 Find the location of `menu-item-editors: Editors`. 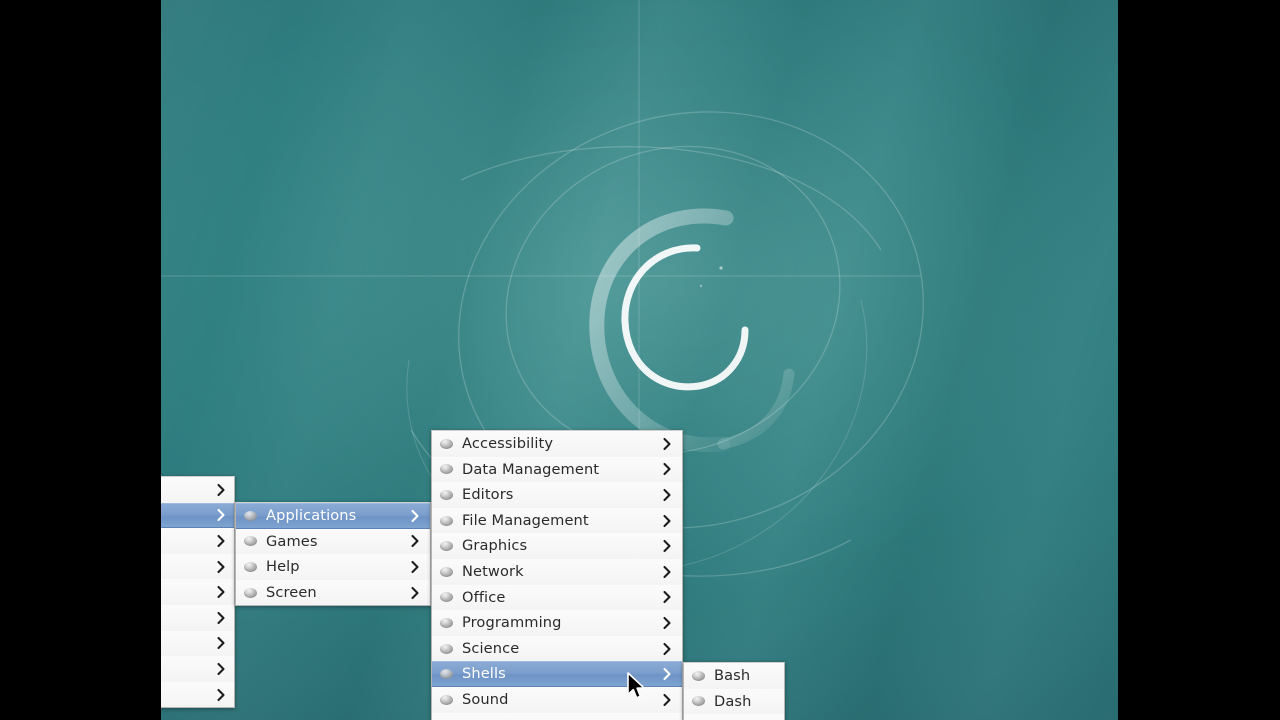

menu-item-editors: Editors is located at coordinates (557, 495).